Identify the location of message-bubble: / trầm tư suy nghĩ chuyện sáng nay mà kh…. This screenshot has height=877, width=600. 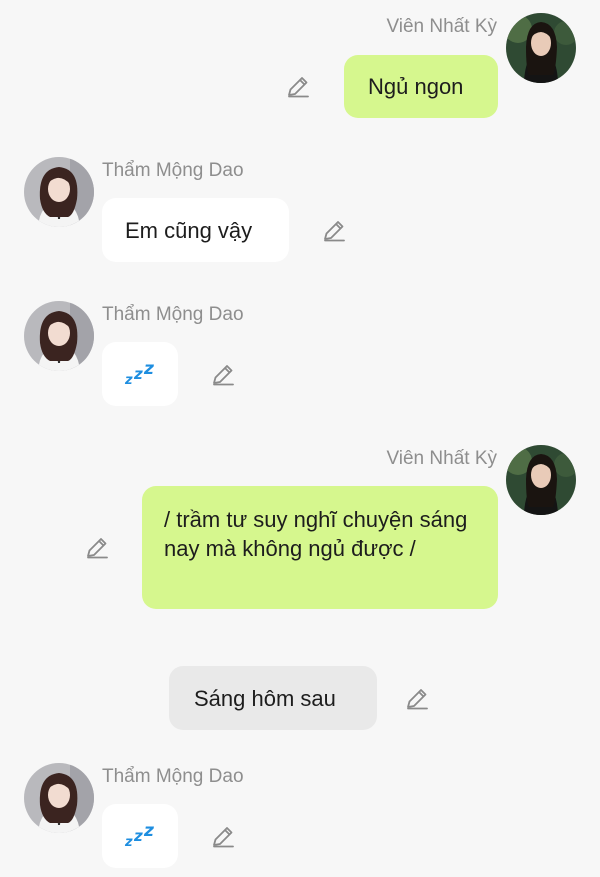
(320, 547).